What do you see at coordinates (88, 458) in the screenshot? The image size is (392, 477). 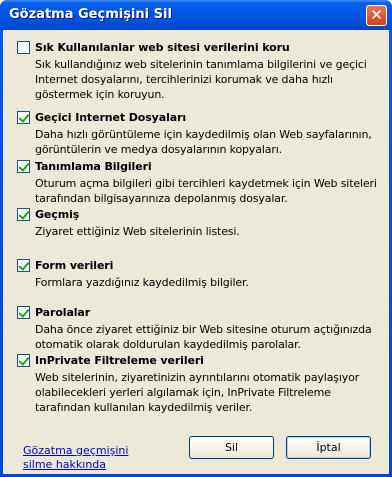 I see `help-link: Gözatma geçmişini silme hakkında` at bounding box center [88, 458].